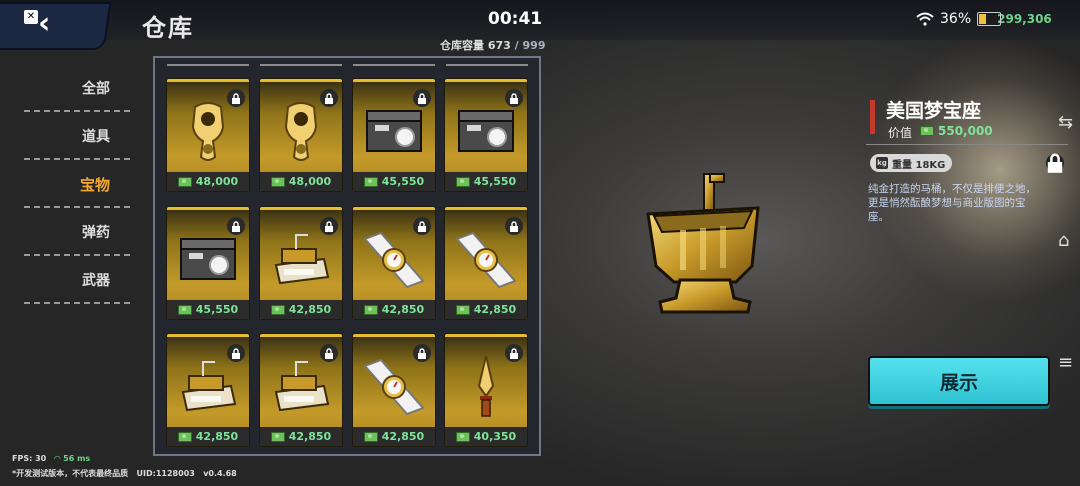  What do you see at coordinates (1065, 122) in the screenshot?
I see `arrows-icon: ⇆` at bounding box center [1065, 122].